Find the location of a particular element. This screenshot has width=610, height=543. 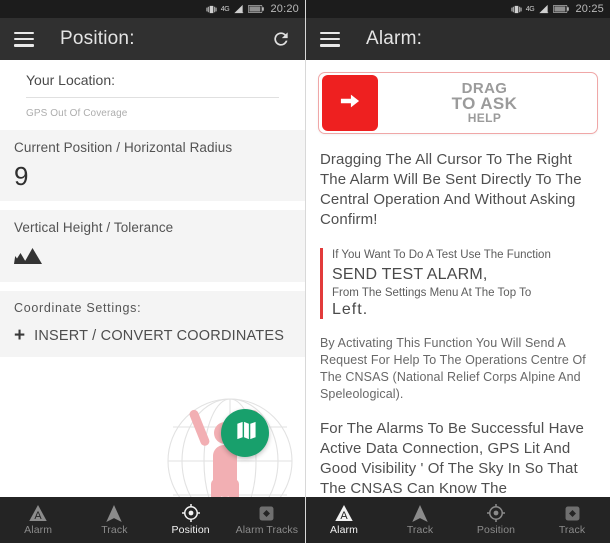

nav-item-alarm-tracks: Alarm Tracks is located at coordinates (267, 520).